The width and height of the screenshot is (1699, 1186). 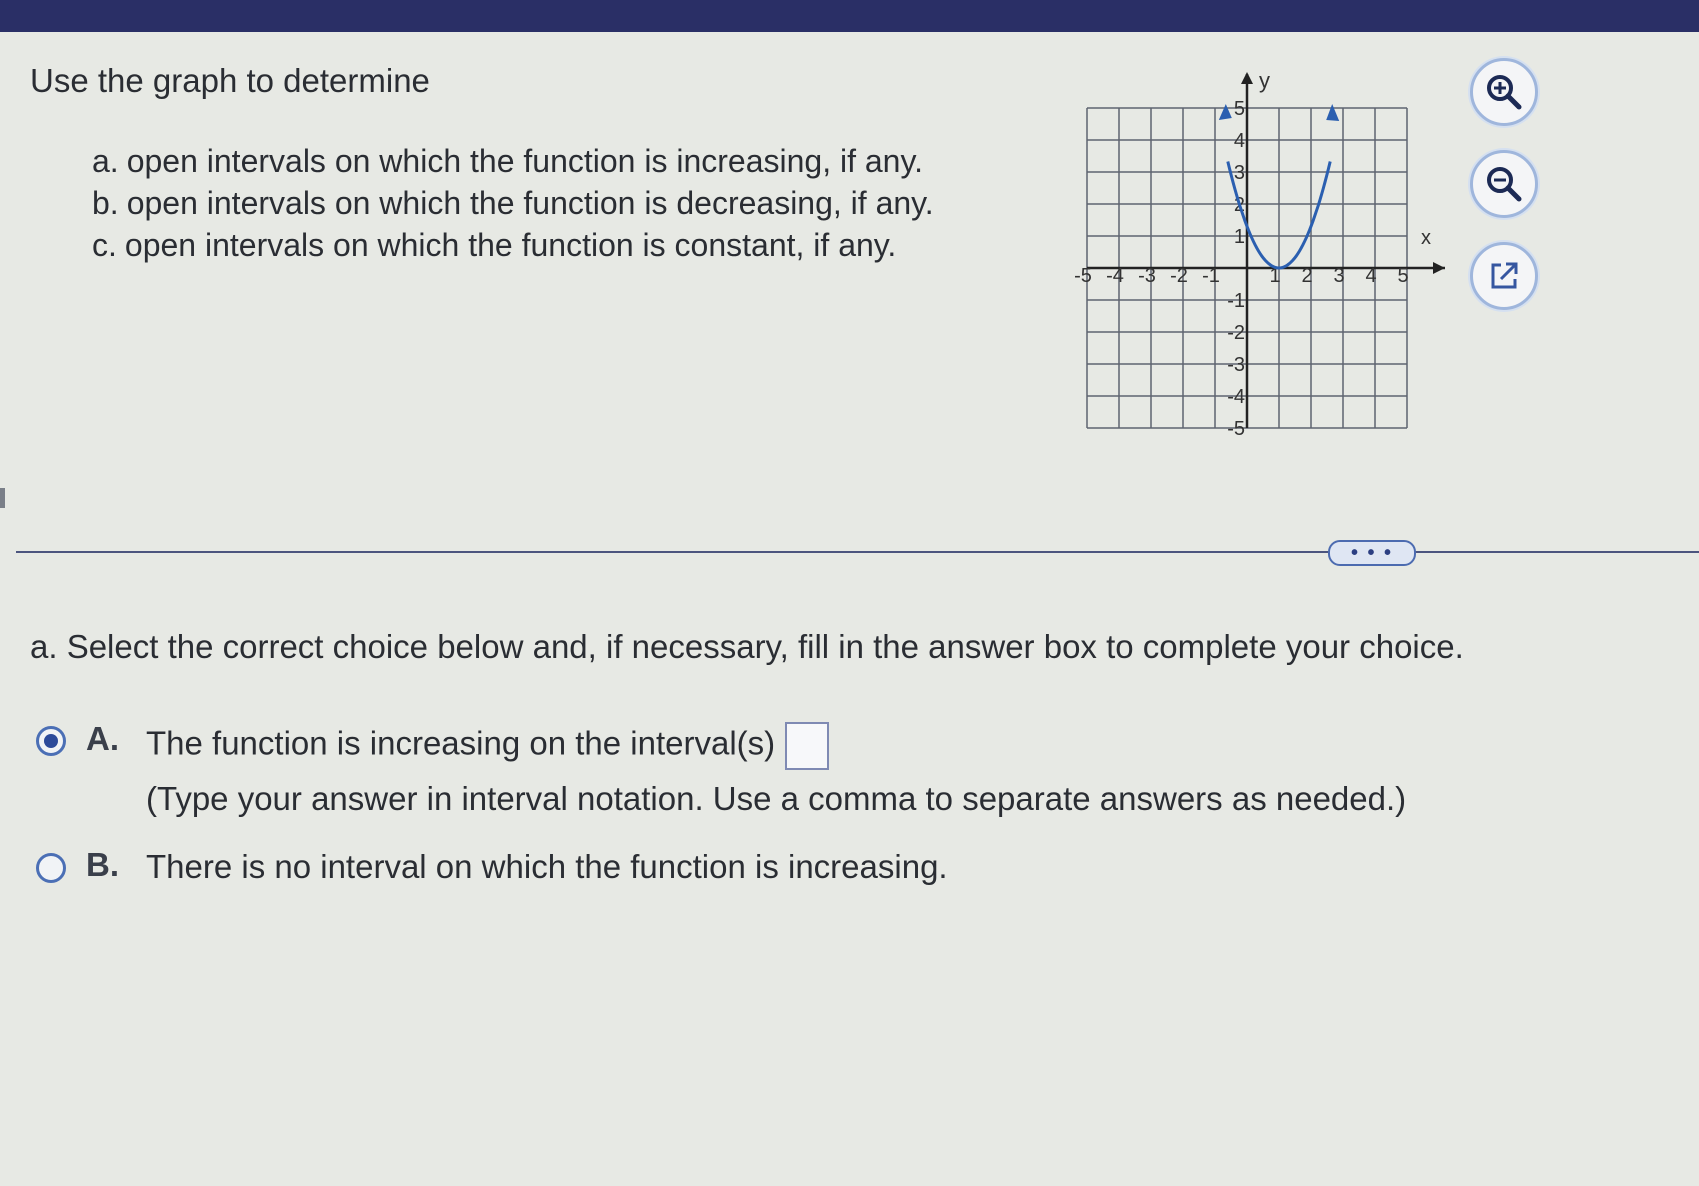 What do you see at coordinates (102, 864) in the screenshot?
I see `choice-b-letter: B.` at bounding box center [102, 864].